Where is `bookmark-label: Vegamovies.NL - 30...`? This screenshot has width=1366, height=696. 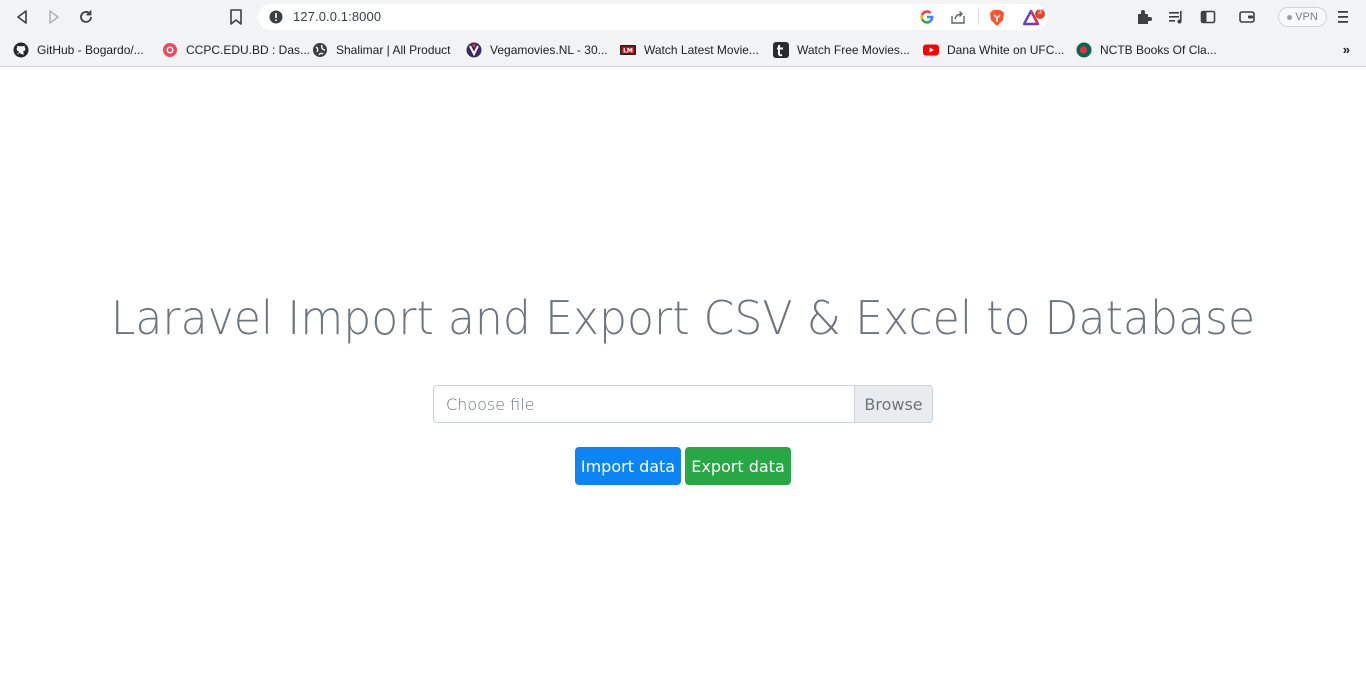
bookmark-label: Vegamovies.NL - 30... is located at coordinates (549, 50).